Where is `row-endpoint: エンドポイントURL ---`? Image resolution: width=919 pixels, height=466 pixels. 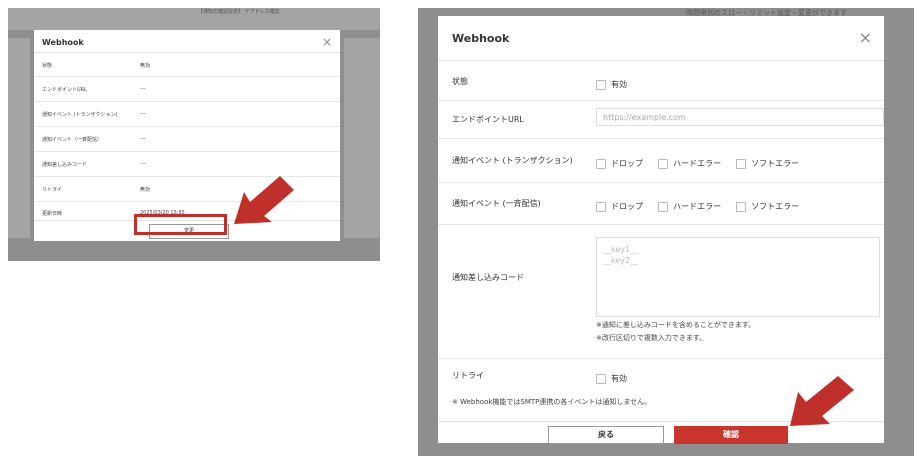
row-endpoint: エンドポイントURL --- is located at coordinates (187, 89).